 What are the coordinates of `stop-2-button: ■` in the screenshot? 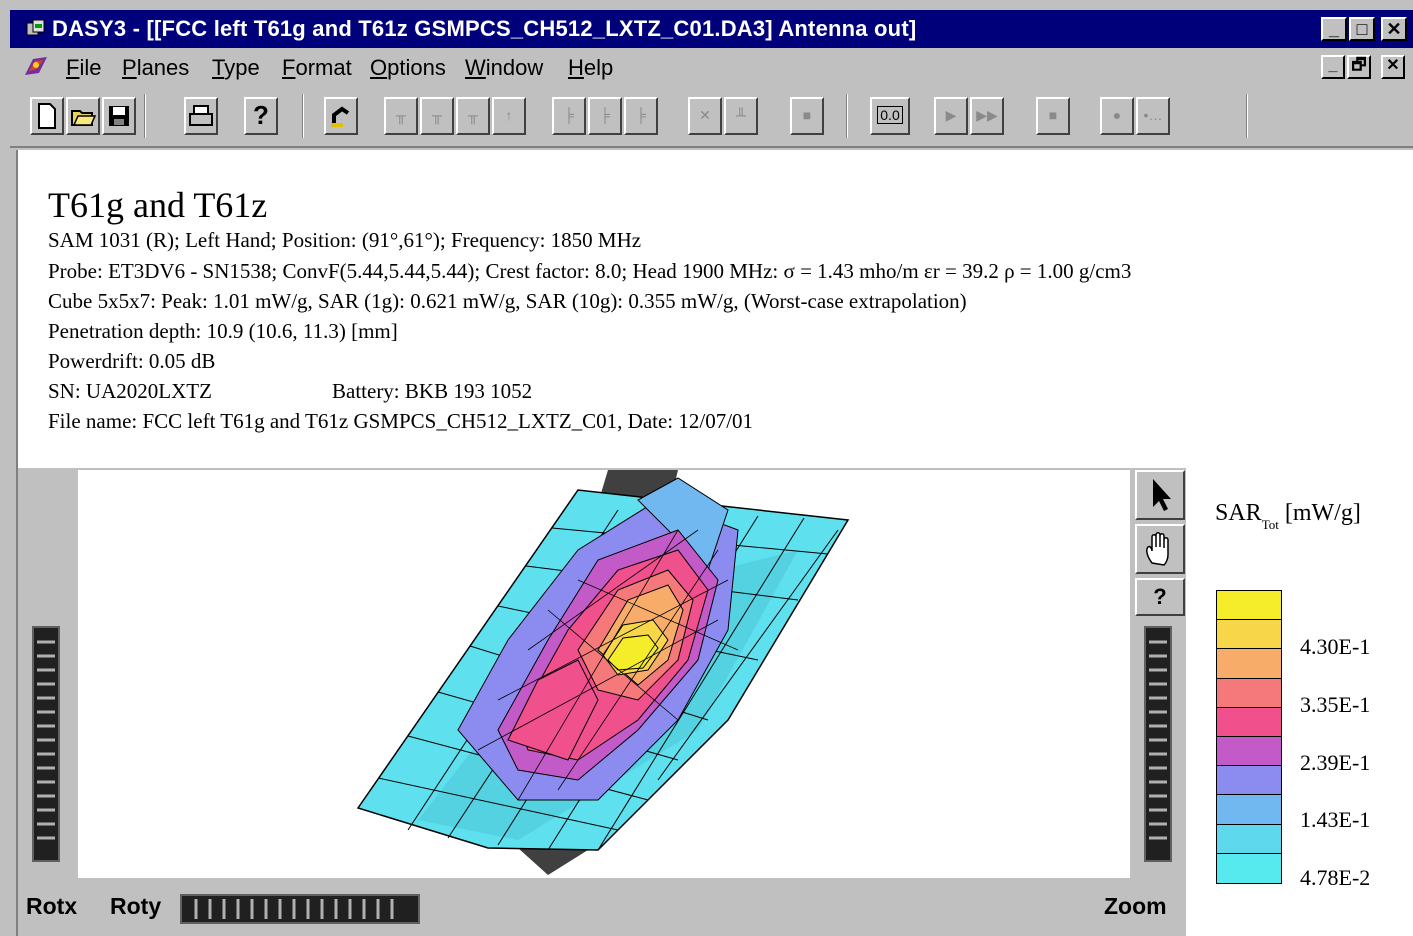 It's located at (1053, 116).